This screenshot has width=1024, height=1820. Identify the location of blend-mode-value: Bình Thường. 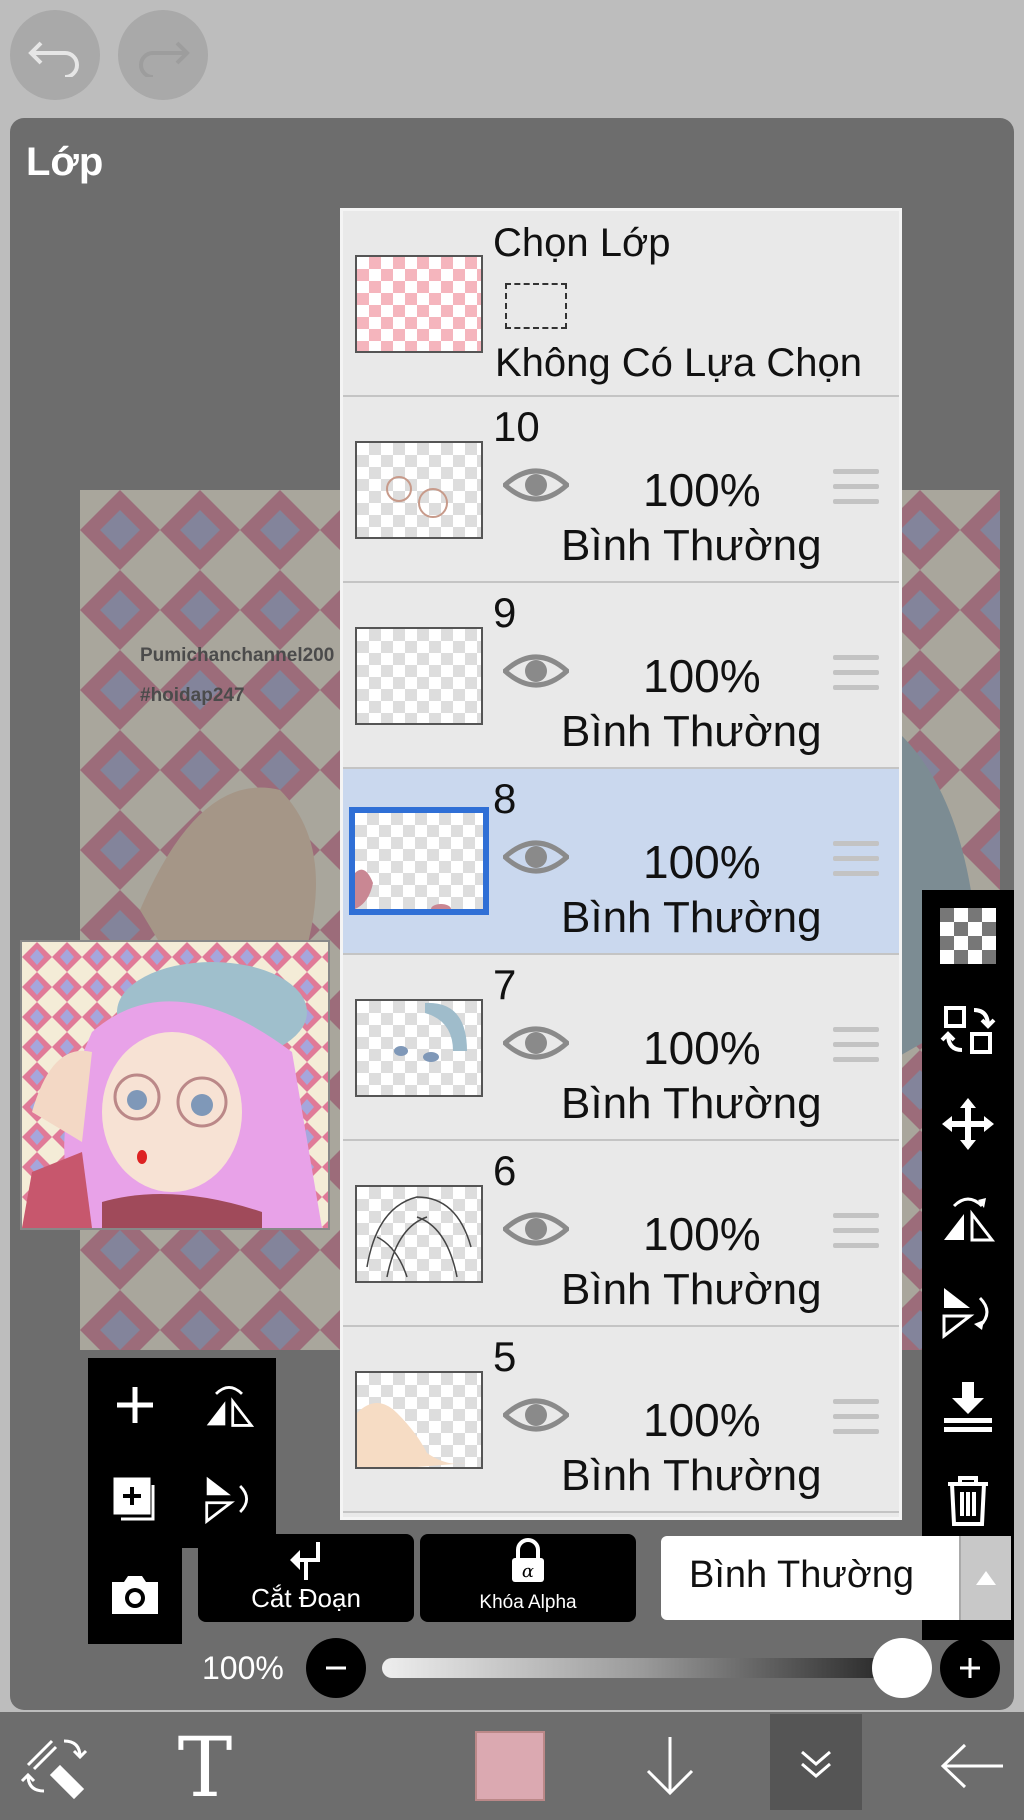
(802, 1575).